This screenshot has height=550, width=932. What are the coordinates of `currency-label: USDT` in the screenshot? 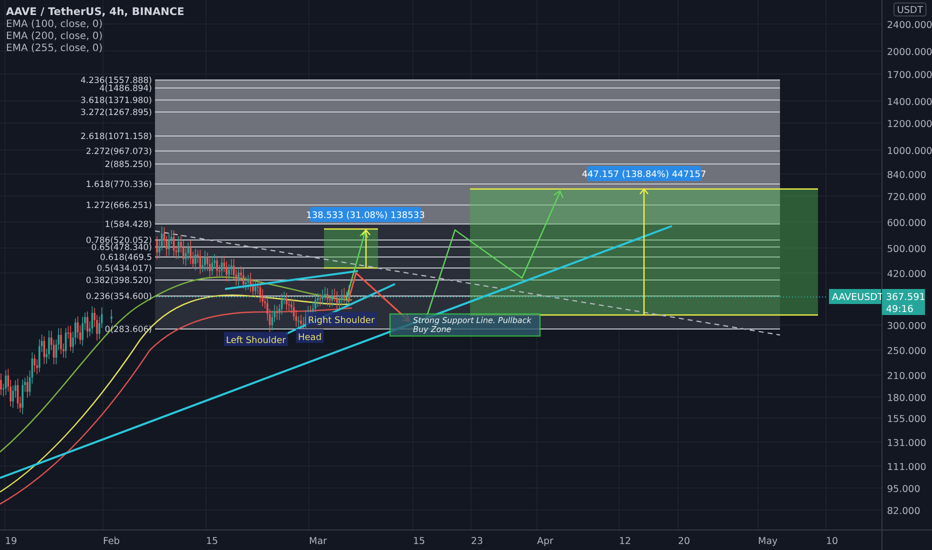 It's located at (910, 9).